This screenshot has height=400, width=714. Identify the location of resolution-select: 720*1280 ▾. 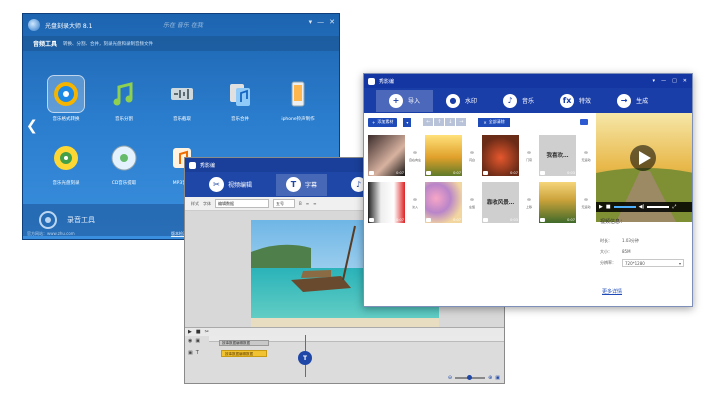
(653, 262).